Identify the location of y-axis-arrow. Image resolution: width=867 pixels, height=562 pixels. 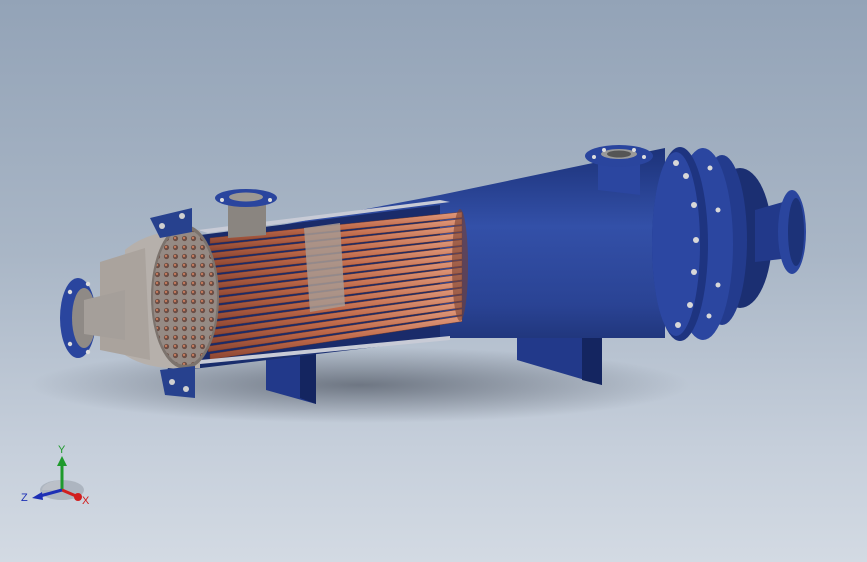
(62, 461).